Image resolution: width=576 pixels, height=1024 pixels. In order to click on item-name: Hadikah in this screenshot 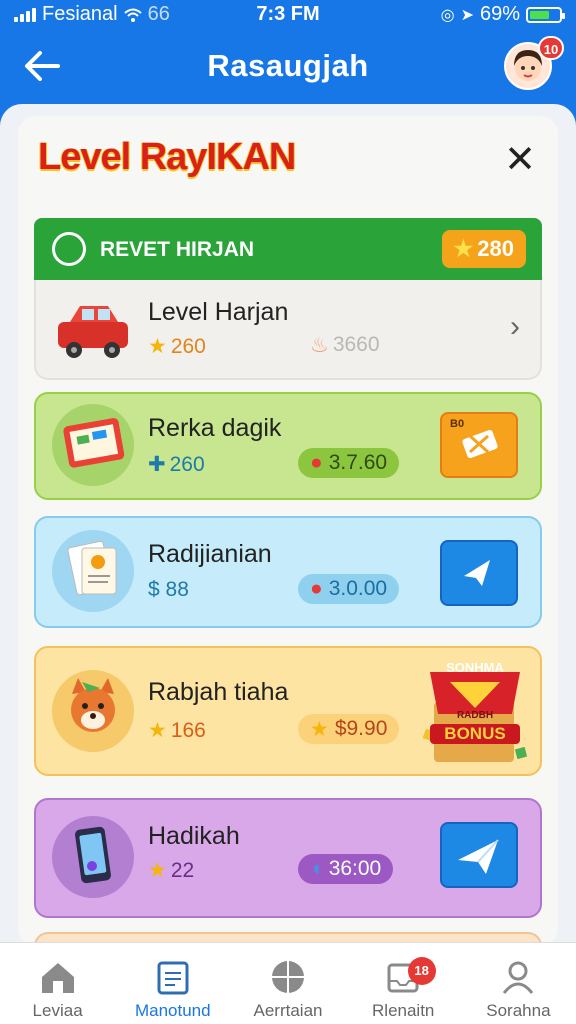, I will do `click(194, 836)`.